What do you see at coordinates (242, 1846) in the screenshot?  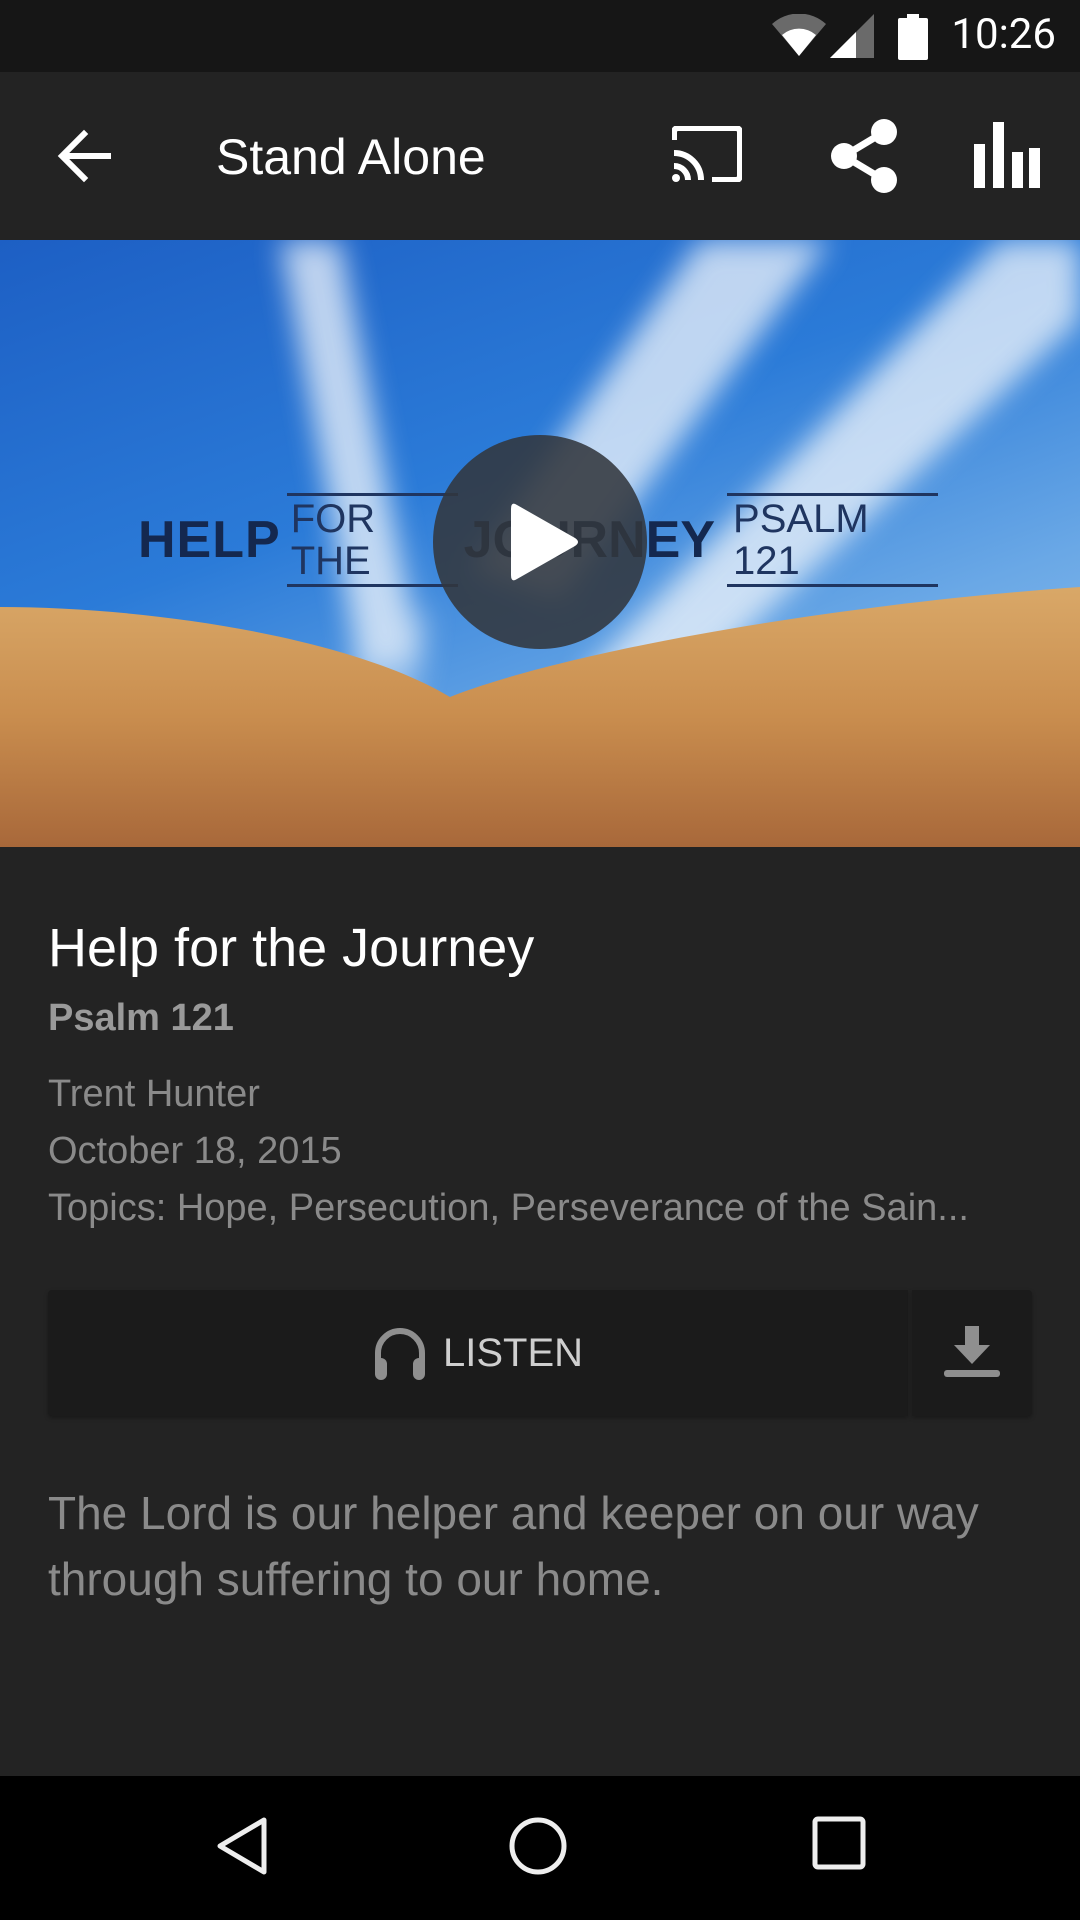 I see `back-triangle-icon` at bounding box center [242, 1846].